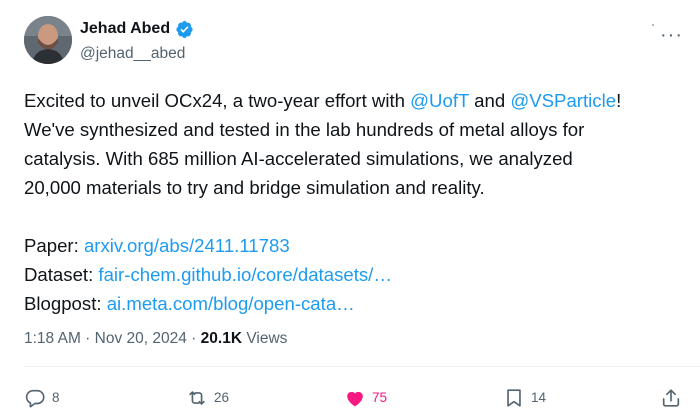 Image resolution: width=700 pixels, height=419 pixels. I want to click on repost-count: 26, so click(222, 397).